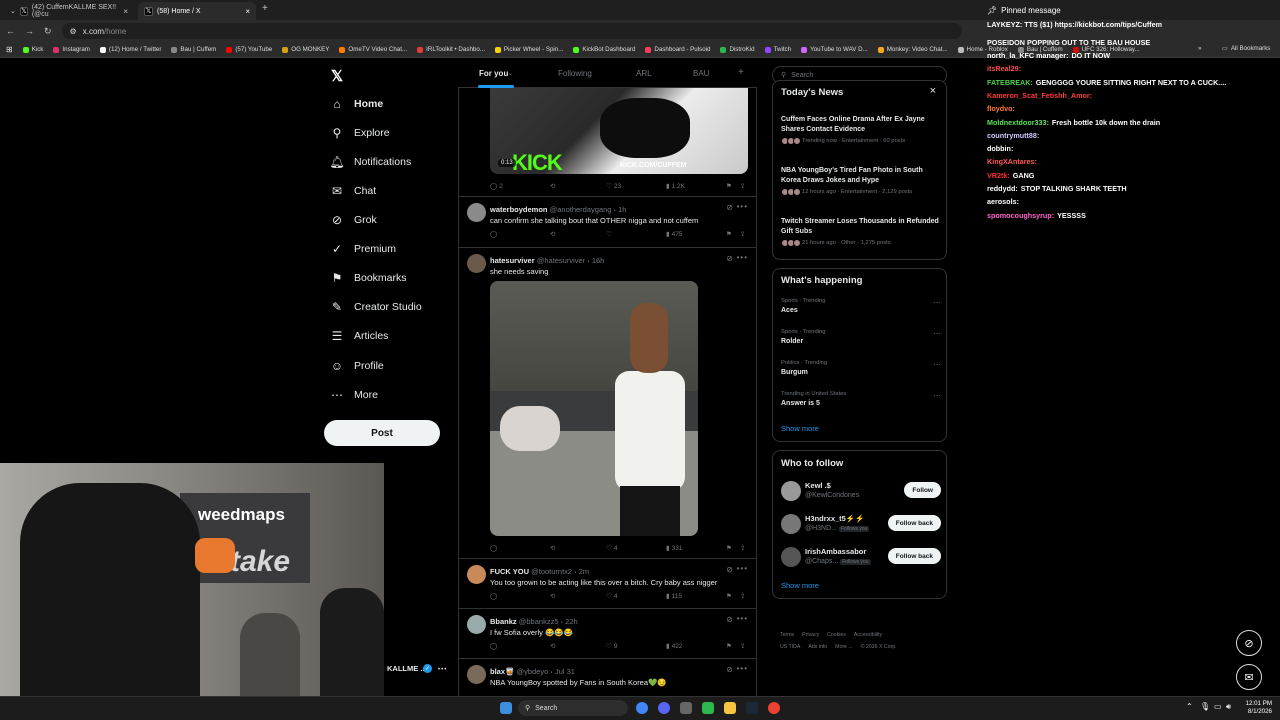 The image size is (1280, 720). I want to click on author-name: waterboydemon, so click(519, 209).